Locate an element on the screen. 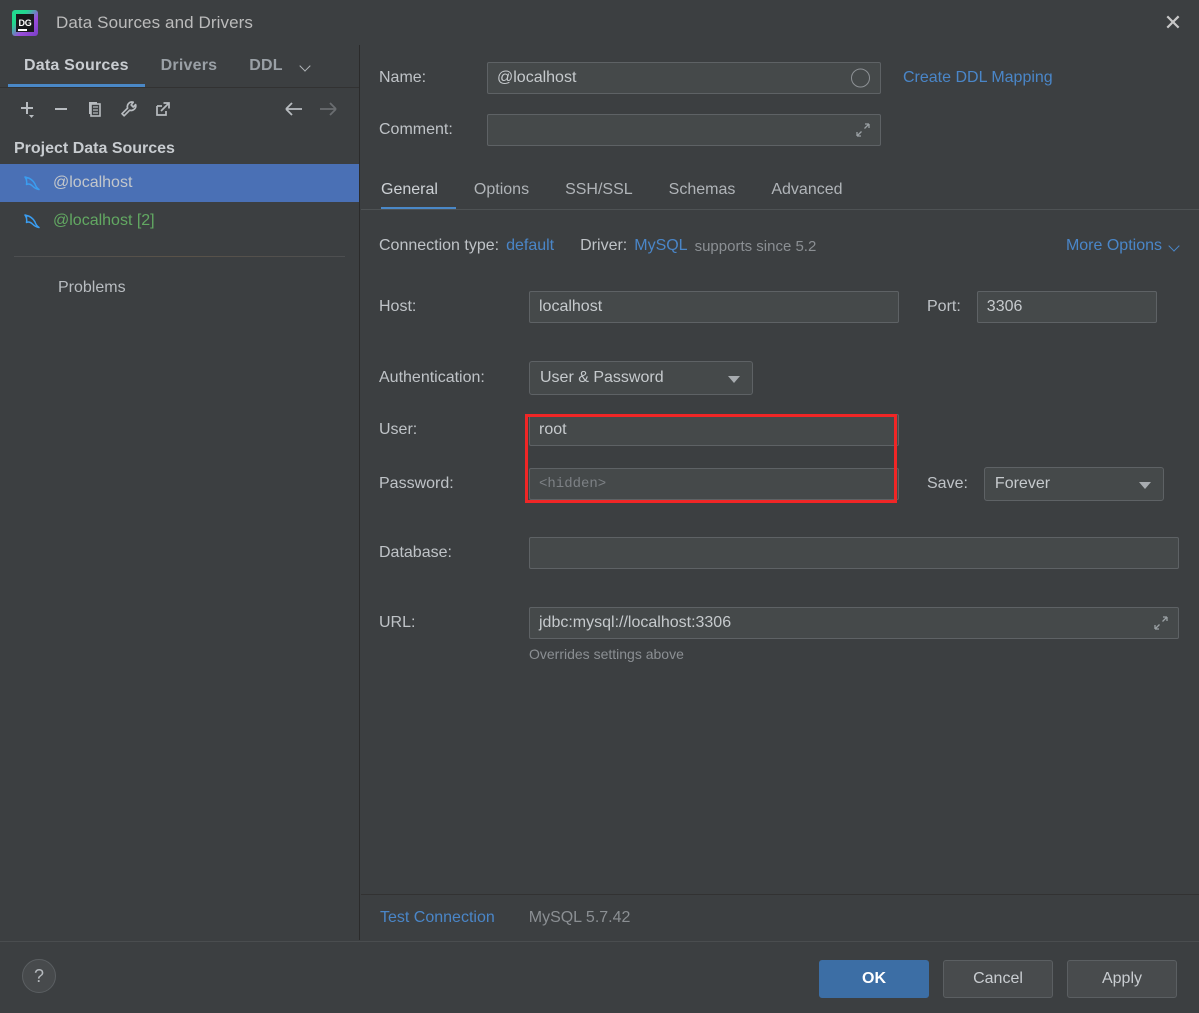 This screenshot has width=1199, height=1013. host-input-value: localhost is located at coordinates (571, 306).